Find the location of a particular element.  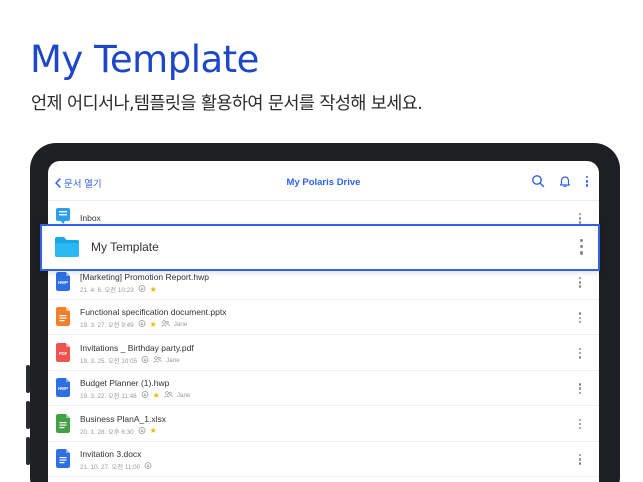

promo-subline: 언제 어디서나,템플릿을 활용하여 문서를 작성해 보세요. is located at coordinates (227, 104).